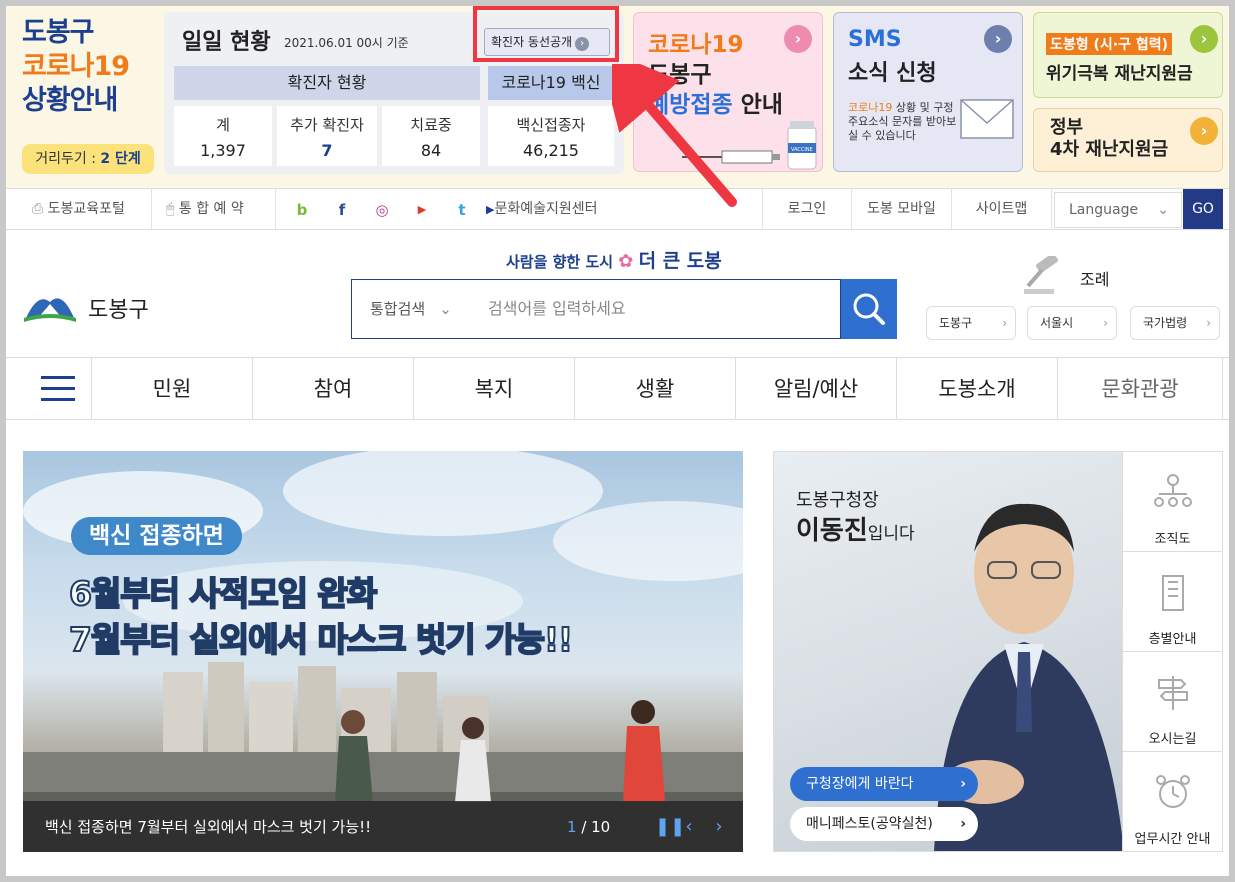 This screenshot has height=882, width=1235. I want to click on search-scope-label: 통합검색, so click(398, 309).